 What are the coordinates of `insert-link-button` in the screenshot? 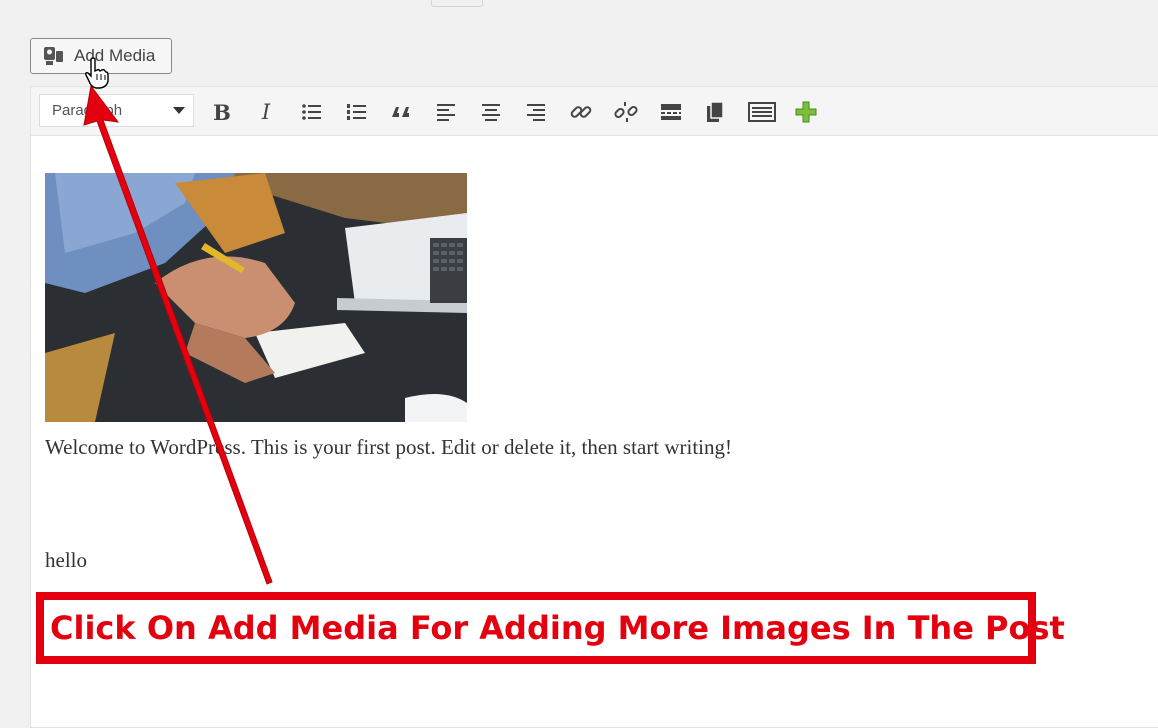 It's located at (581, 112).